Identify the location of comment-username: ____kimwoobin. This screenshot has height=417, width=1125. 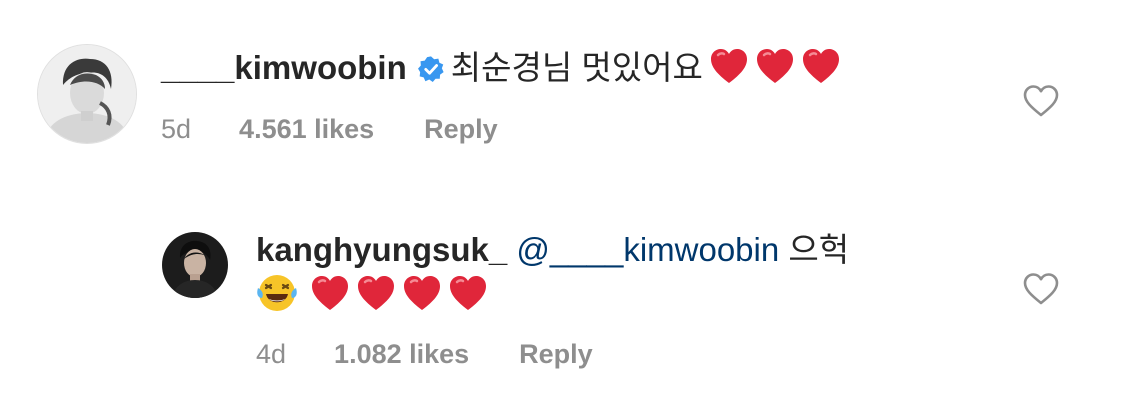
(284, 67).